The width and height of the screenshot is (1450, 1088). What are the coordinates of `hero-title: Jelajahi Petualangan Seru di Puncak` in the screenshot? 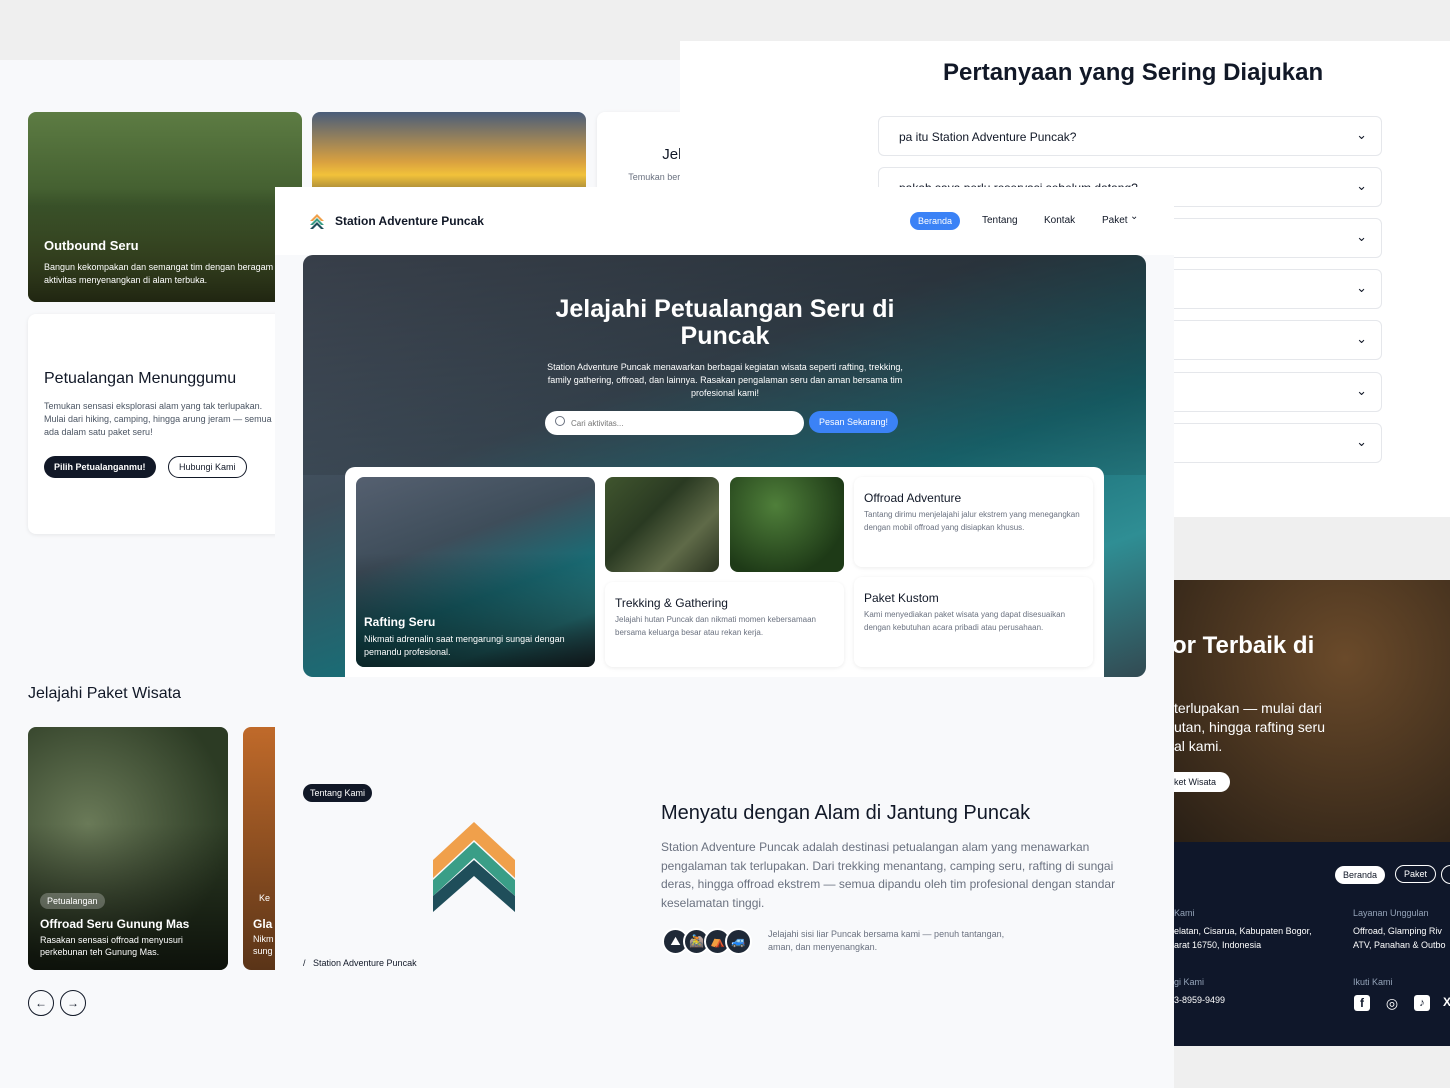 It's located at (725, 322).